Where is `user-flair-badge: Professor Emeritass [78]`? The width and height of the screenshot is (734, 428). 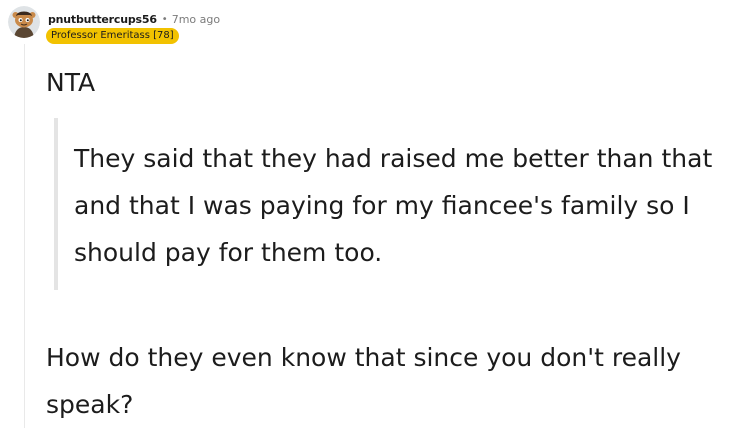
user-flair-badge: Professor Emeritass [78] is located at coordinates (112, 36).